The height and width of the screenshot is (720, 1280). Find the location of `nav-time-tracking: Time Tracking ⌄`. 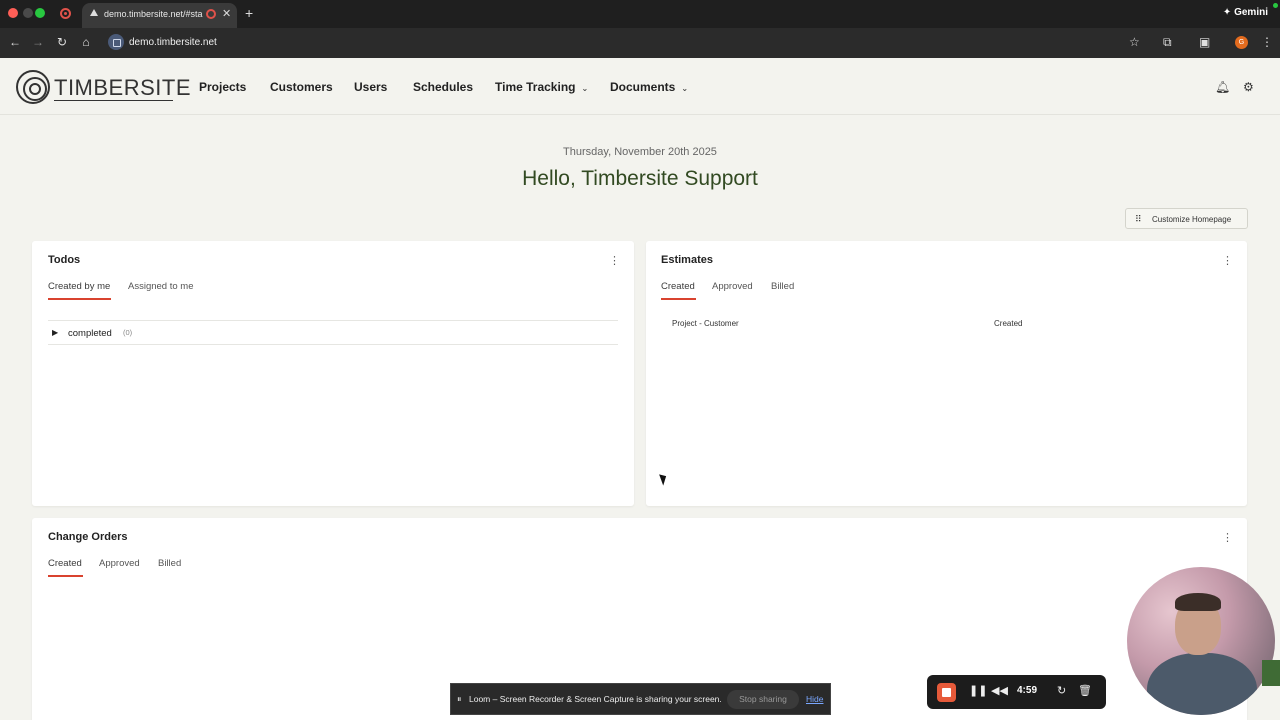

nav-time-tracking: Time Tracking ⌄ is located at coordinates (541, 87).